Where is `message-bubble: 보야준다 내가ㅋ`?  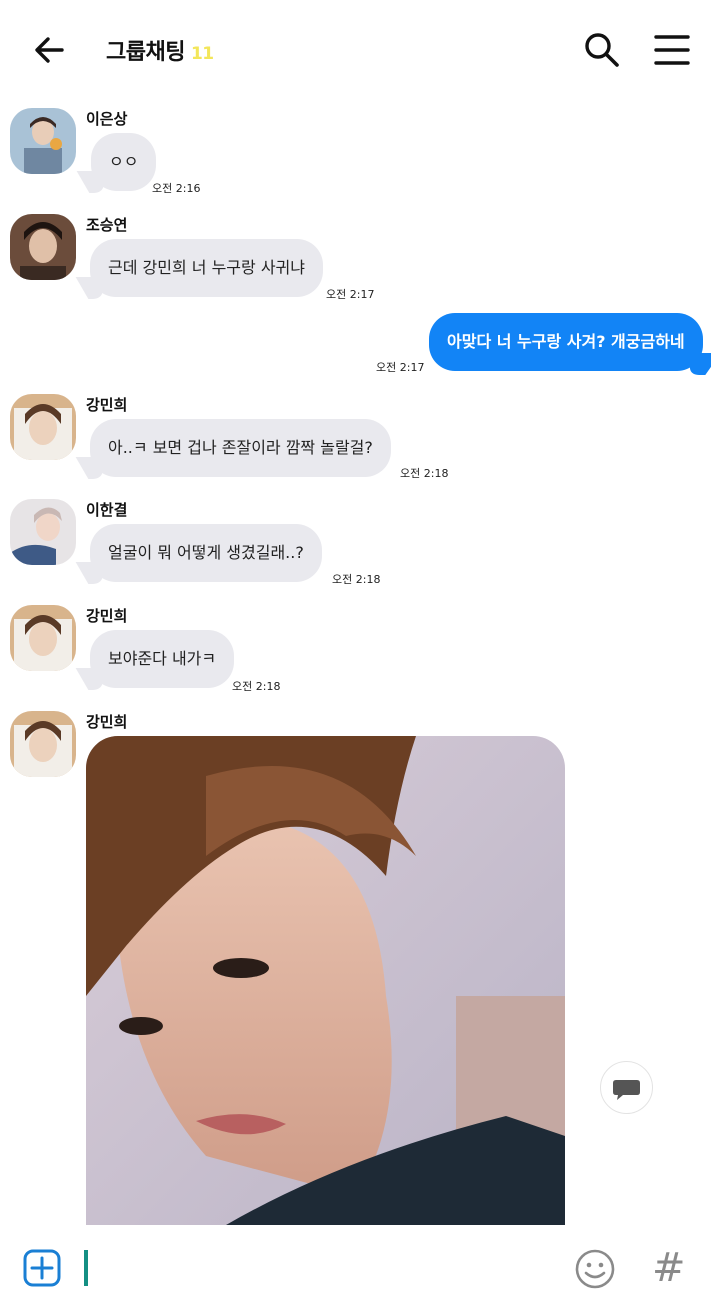 message-bubble: 보야준다 내가ㅋ is located at coordinates (162, 659).